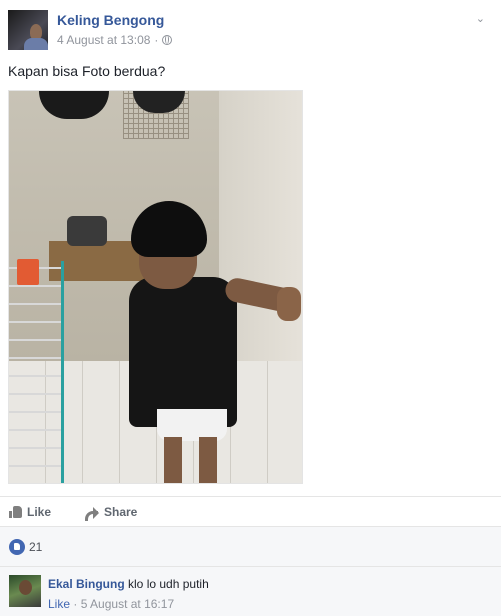 Image resolution: width=501 pixels, height=616 pixels. I want to click on chevron-down-icon: ⌄, so click(480, 18).